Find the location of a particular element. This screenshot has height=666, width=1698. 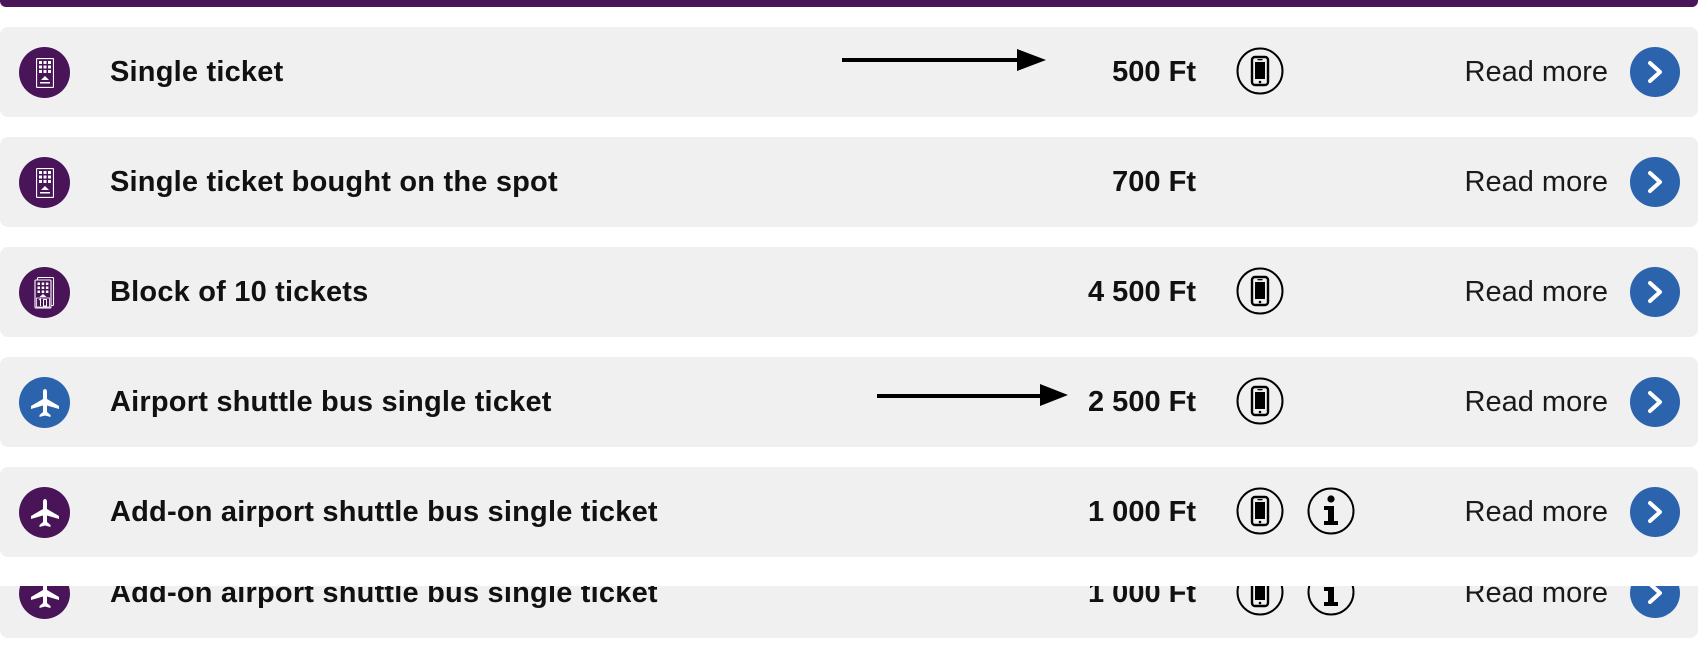

ticket-price: 4 500 Ft is located at coordinates (1142, 292).